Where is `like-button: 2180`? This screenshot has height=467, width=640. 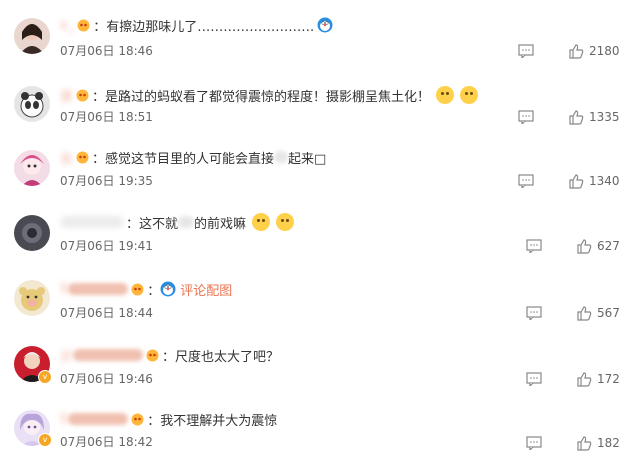 like-button: 2180 is located at coordinates (594, 51).